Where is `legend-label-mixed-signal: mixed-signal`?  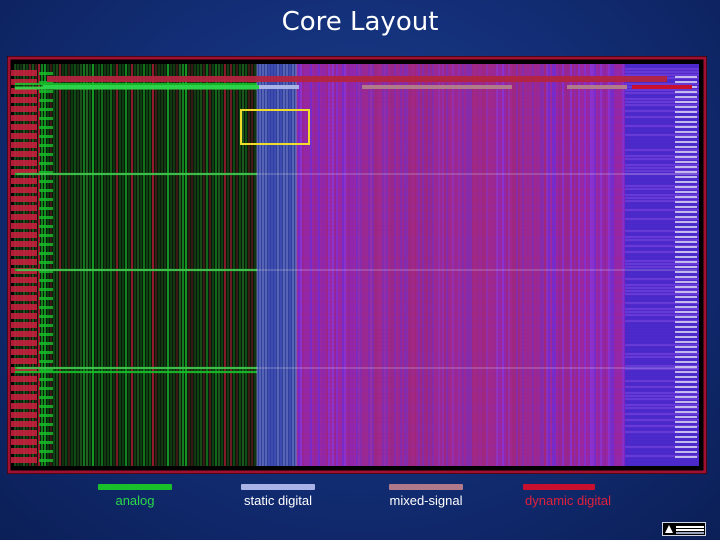 legend-label-mixed-signal: mixed-signal is located at coordinates (426, 500).